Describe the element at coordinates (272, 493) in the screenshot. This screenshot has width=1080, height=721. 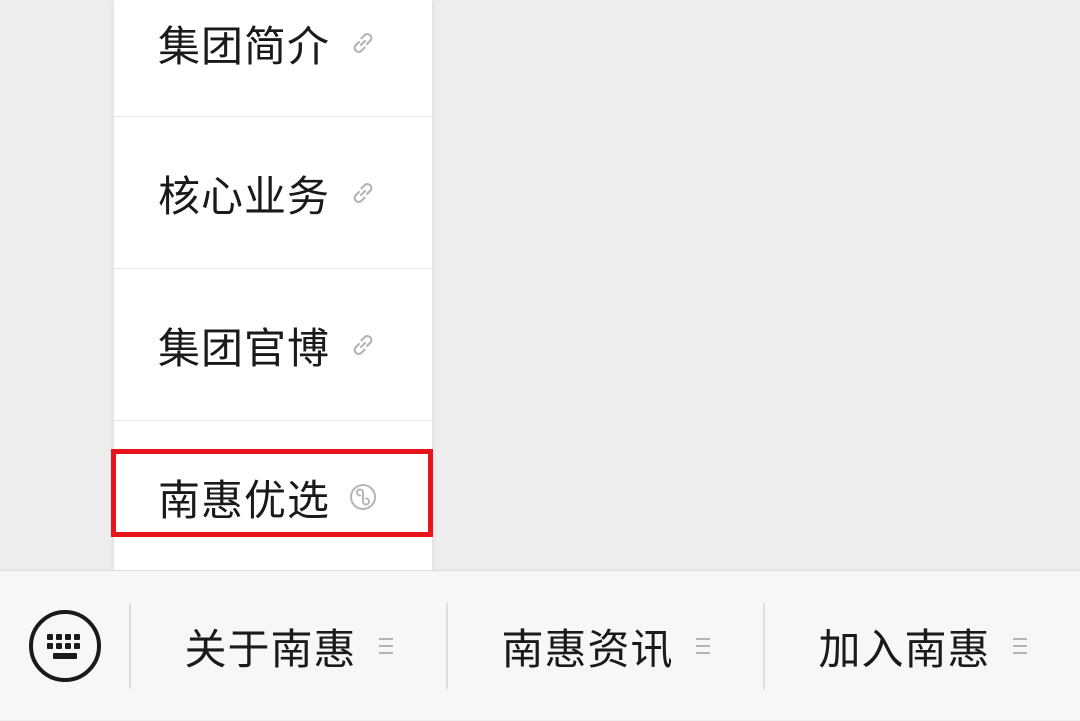
I see `highlight-box` at that location.